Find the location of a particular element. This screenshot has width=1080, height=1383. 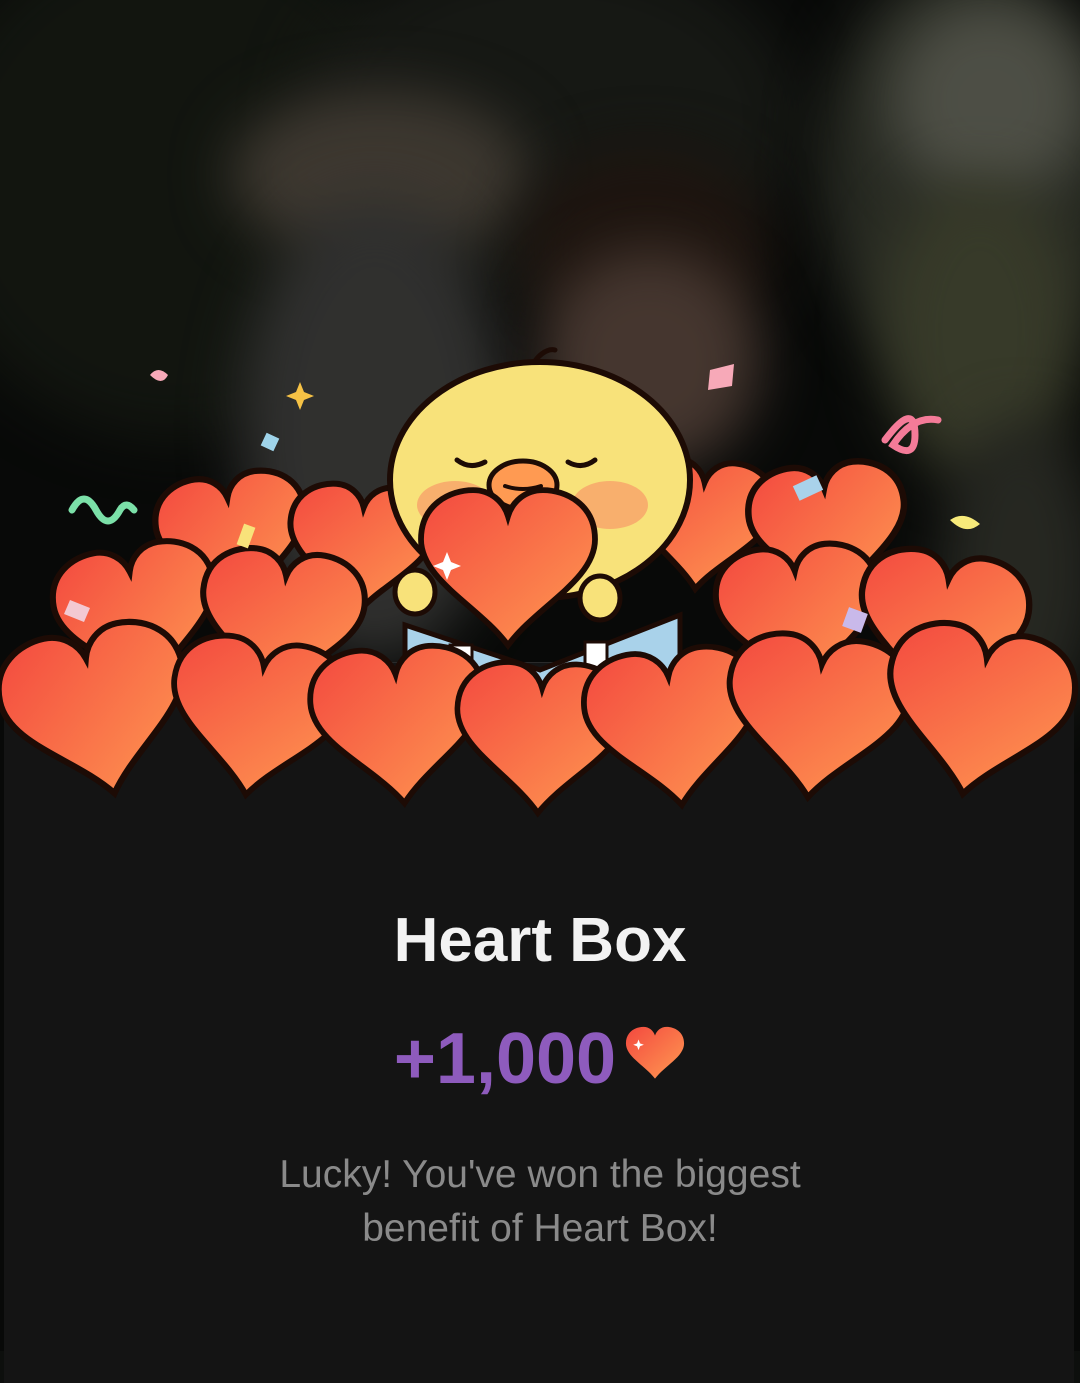

reward-message-line: Lucky! You've won the biggest is located at coordinates (540, 1174).